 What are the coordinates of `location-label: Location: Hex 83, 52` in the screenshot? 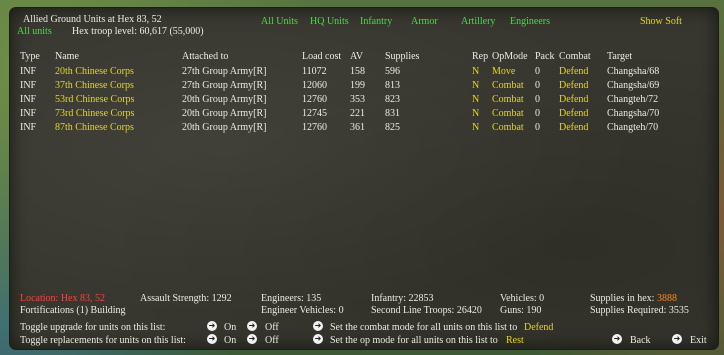 It's located at (62, 298).